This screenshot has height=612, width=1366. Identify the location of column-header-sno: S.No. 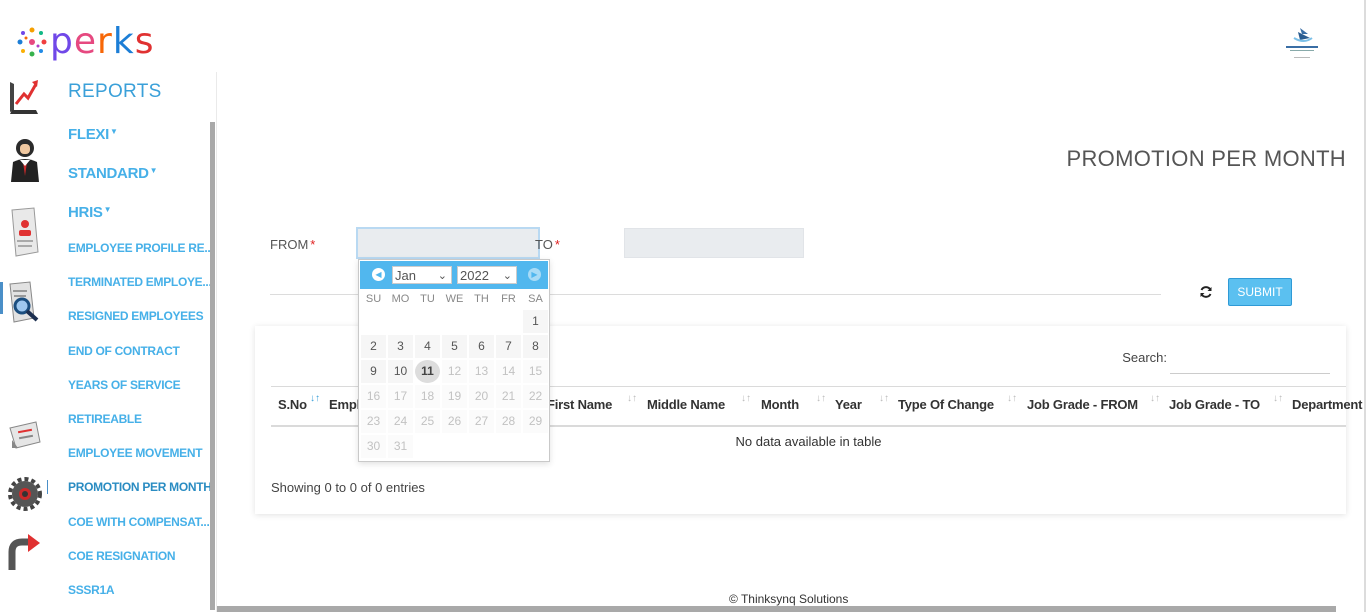
(292, 404).